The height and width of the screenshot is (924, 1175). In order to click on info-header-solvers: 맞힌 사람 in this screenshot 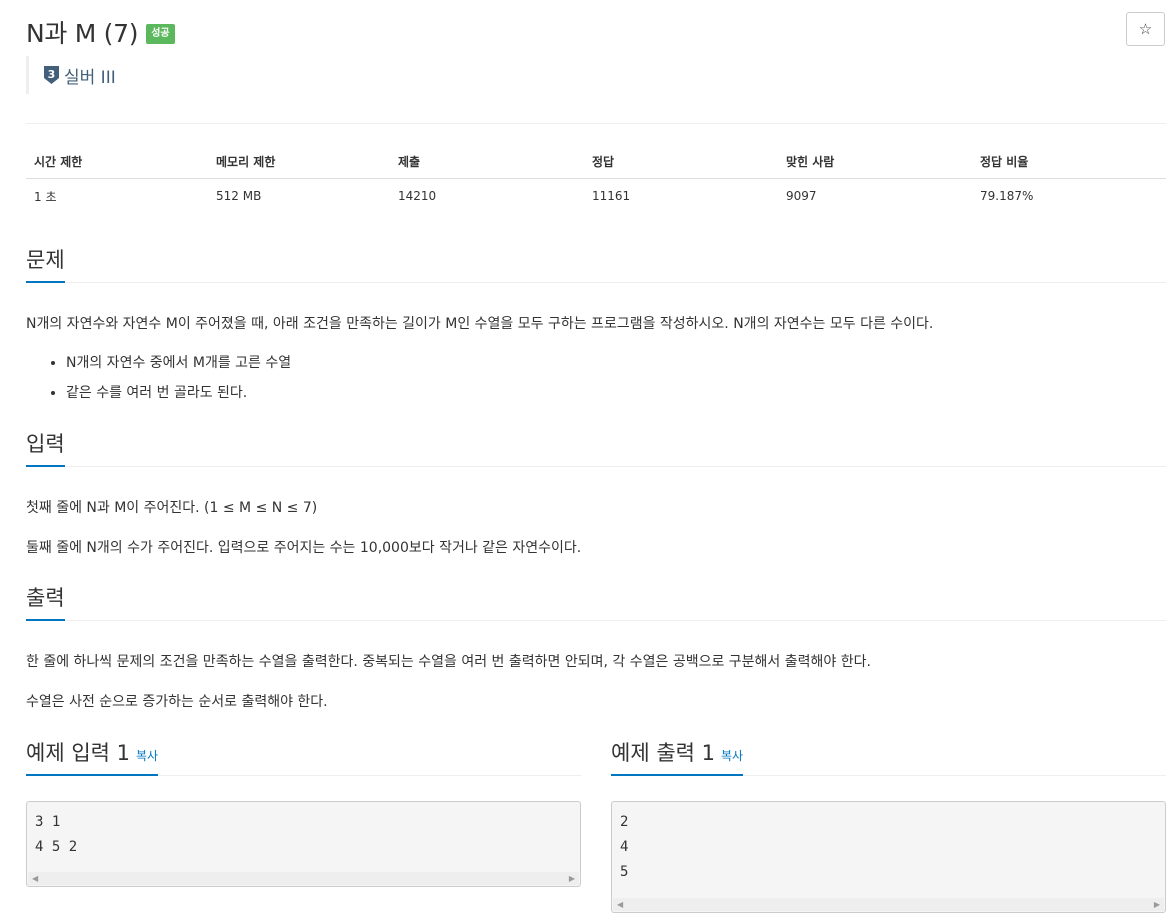, I will do `click(875, 162)`.